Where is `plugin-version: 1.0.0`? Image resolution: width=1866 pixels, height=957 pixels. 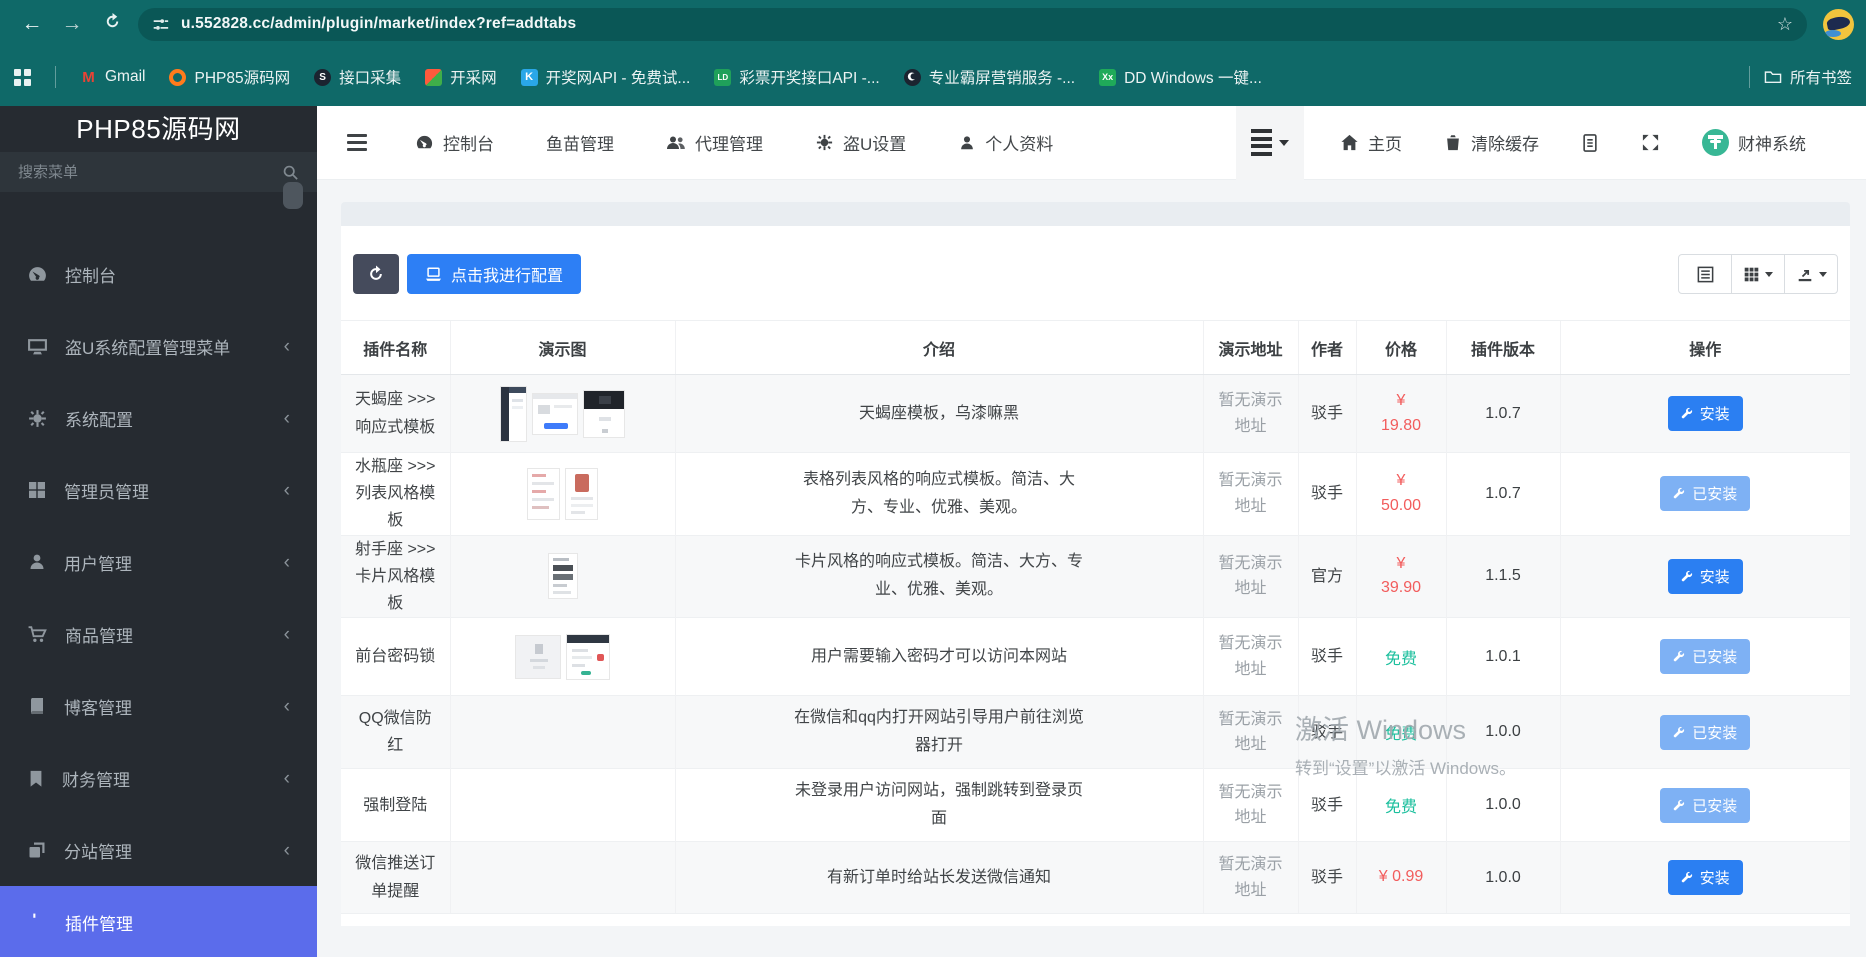
plugin-version: 1.0.0 is located at coordinates (1502, 805).